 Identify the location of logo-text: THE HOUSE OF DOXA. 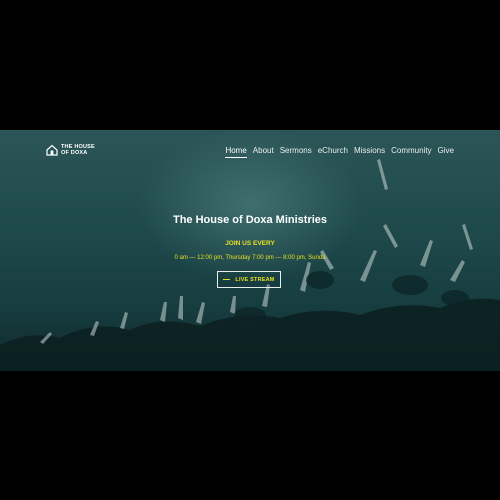
(78, 150).